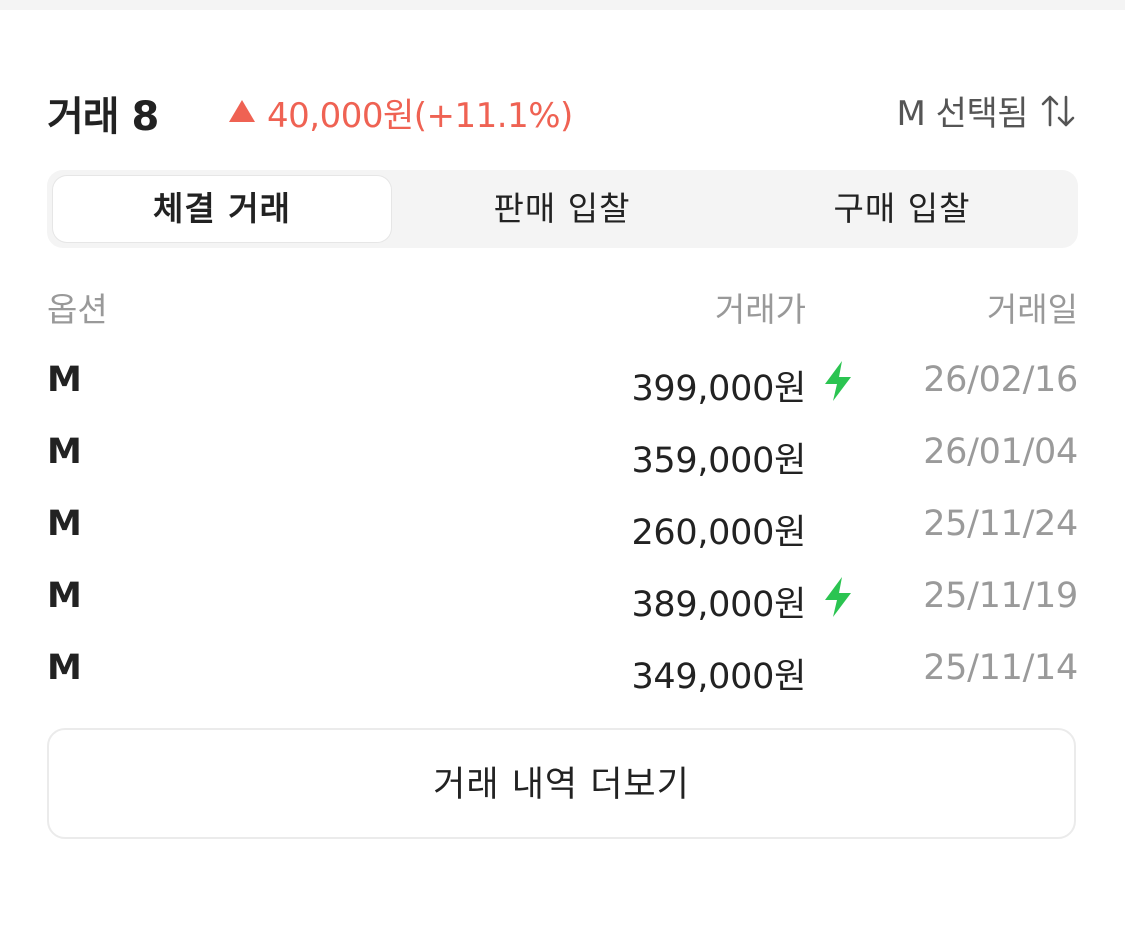 The width and height of the screenshot is (1125, 927). What do you see at coordinates (242, 110) in the screenshot?
I see `triangle-up-icon` at bounding box center [242, 110].